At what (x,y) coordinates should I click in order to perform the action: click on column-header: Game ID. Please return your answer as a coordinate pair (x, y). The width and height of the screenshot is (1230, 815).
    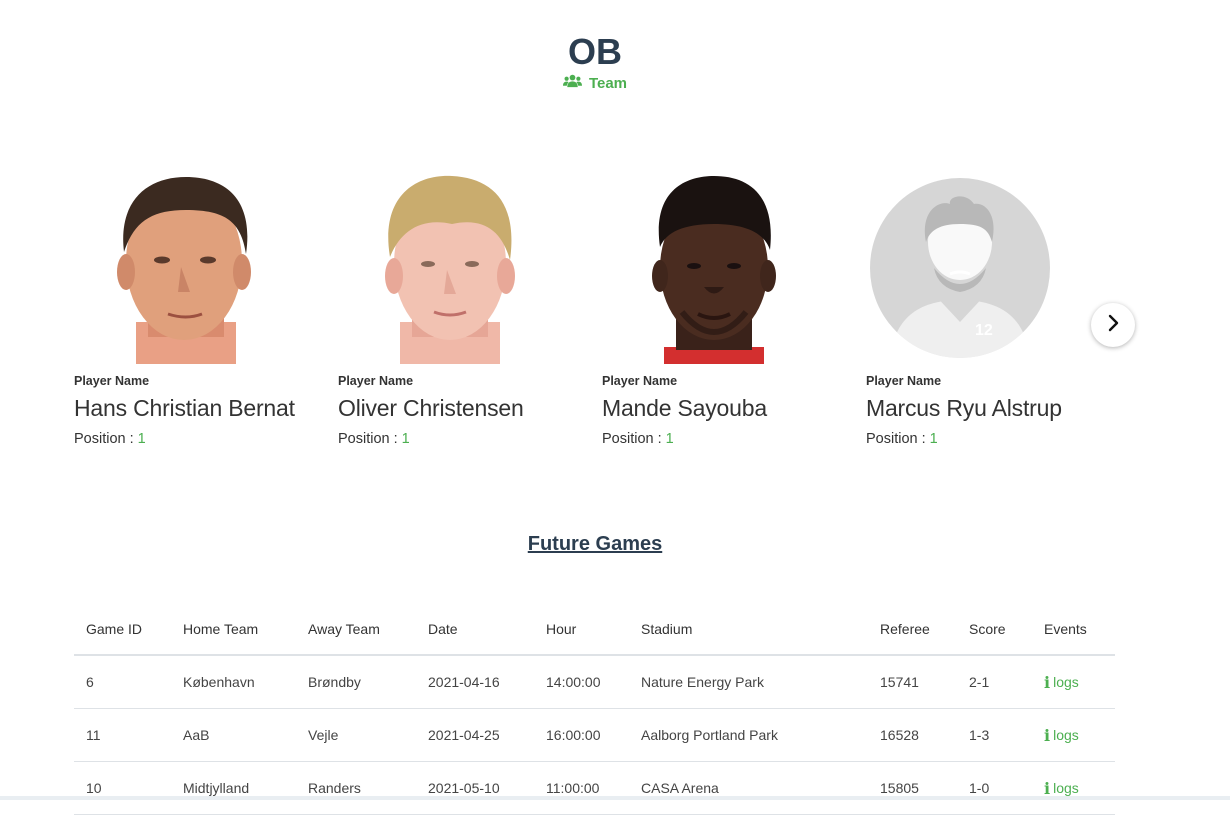
    Looking at the image, I should click on (122, 630).